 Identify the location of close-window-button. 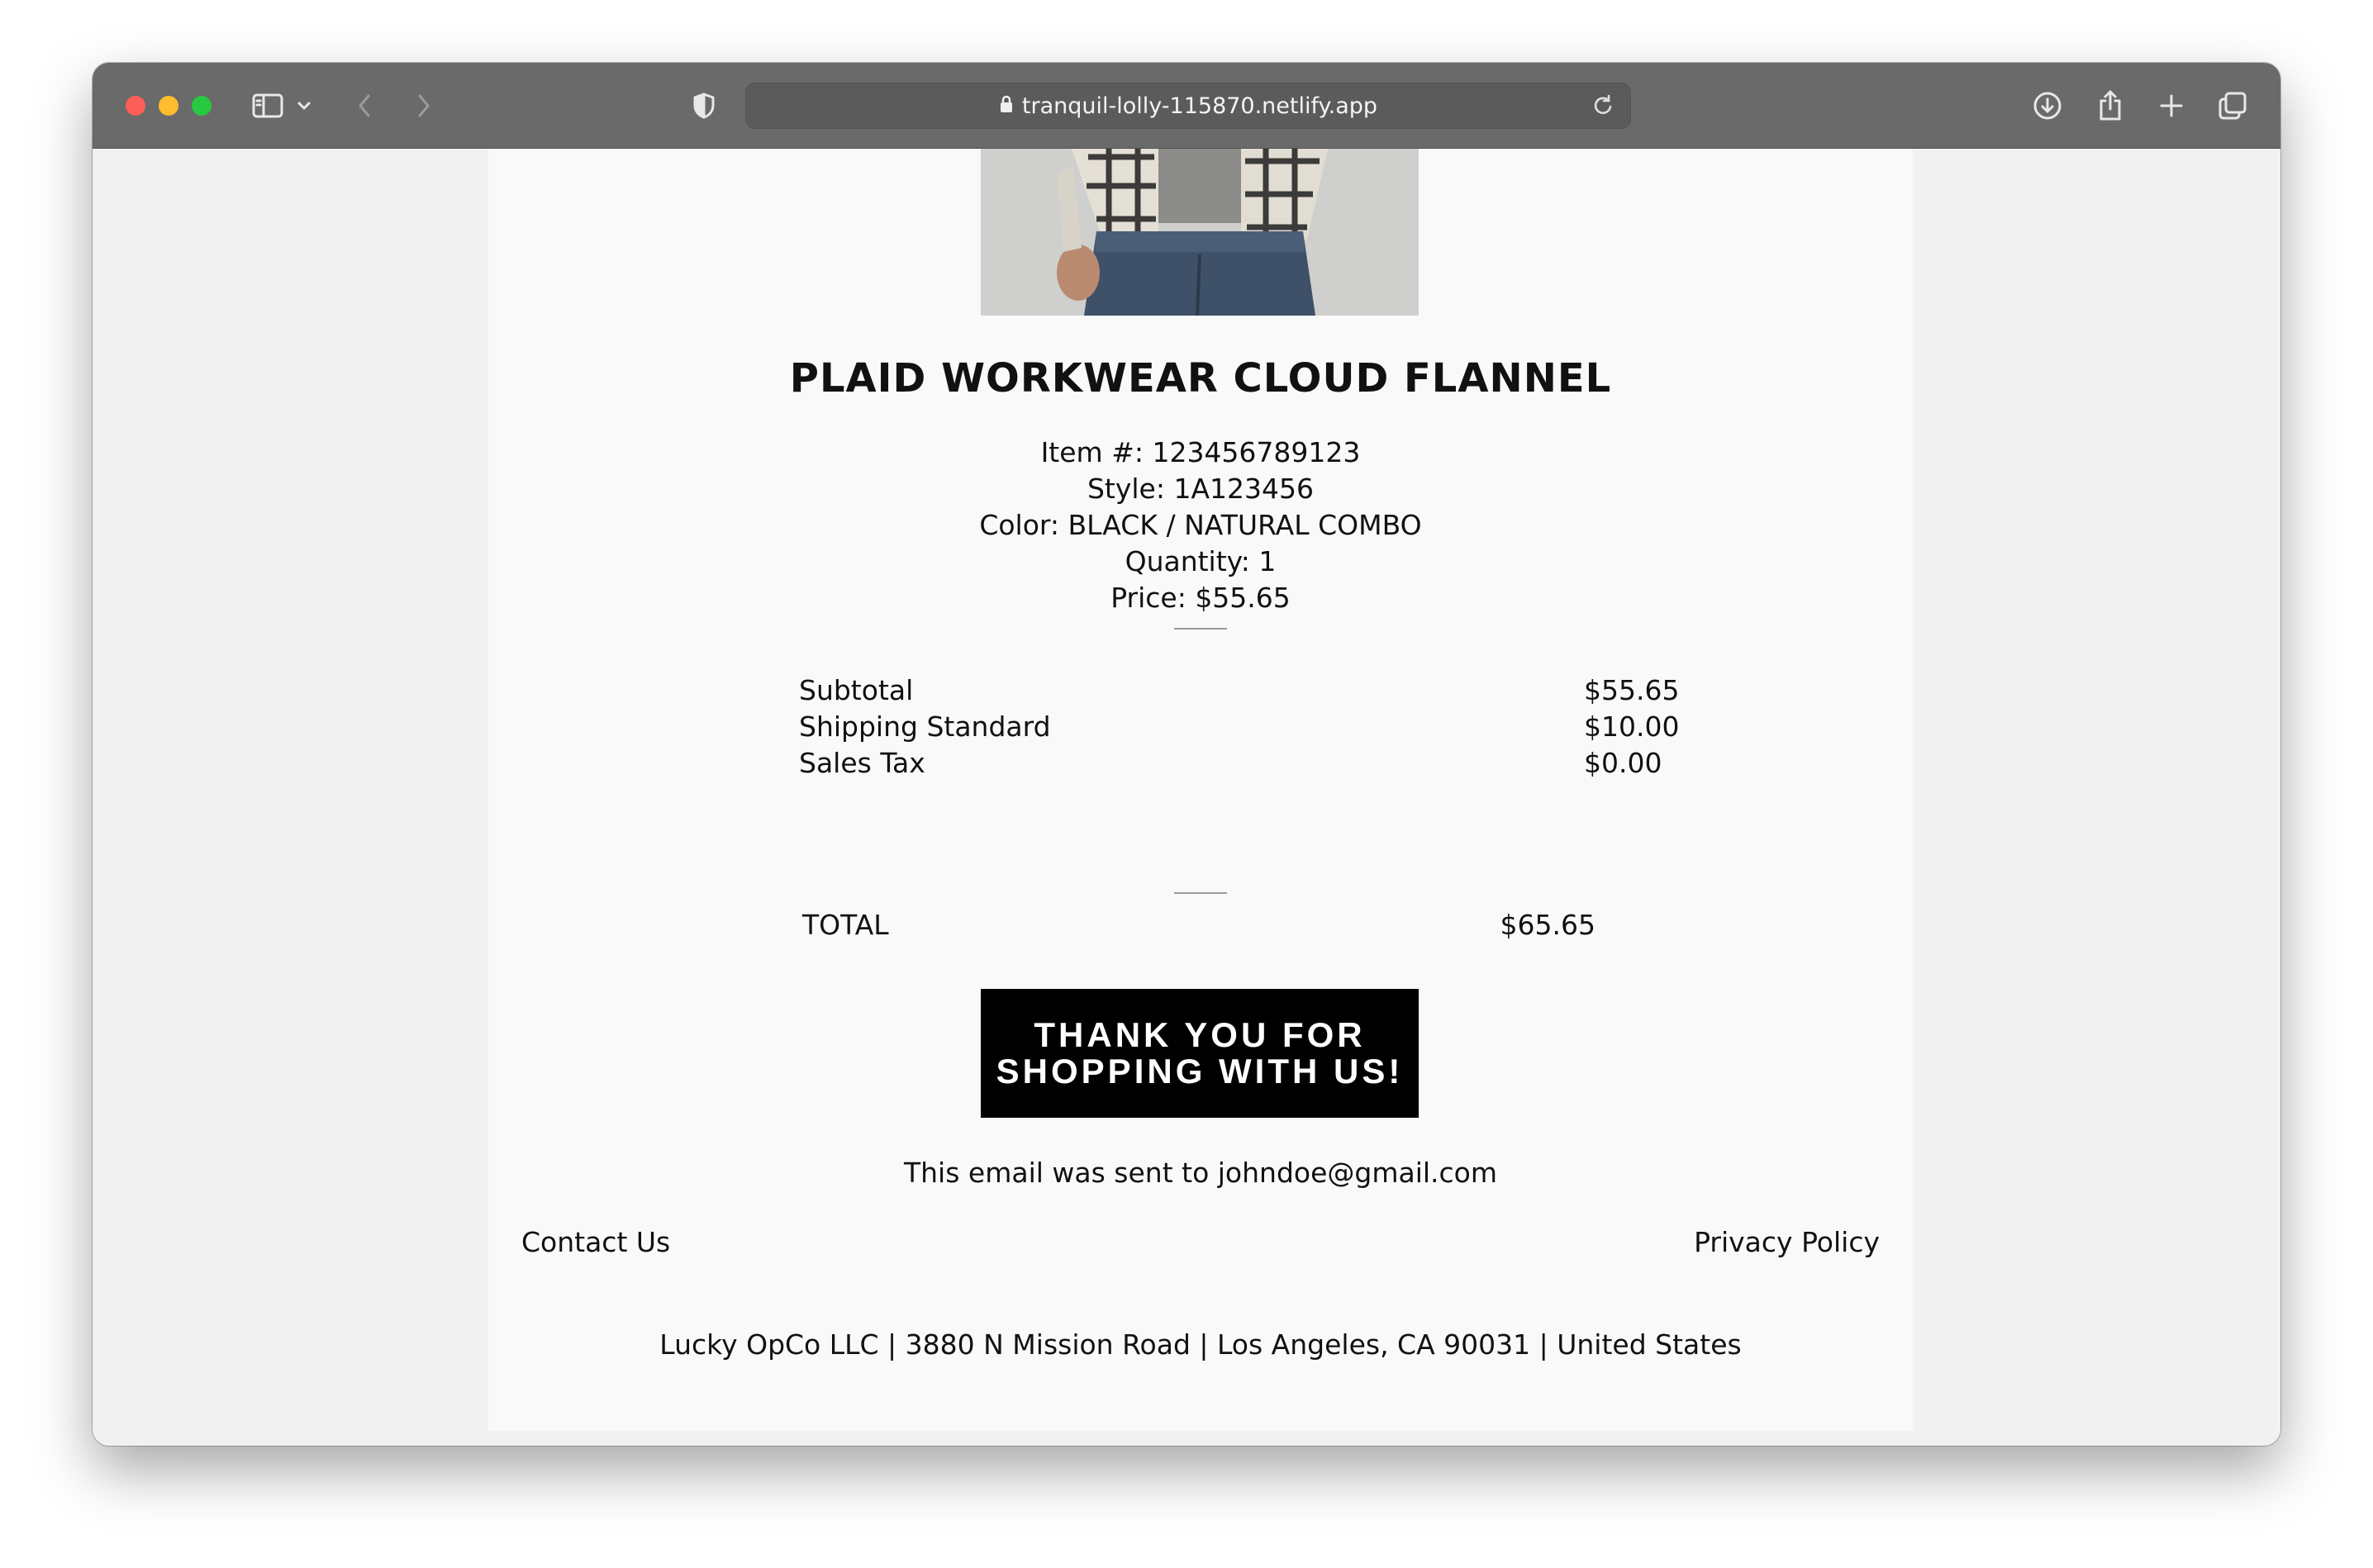
(135, 106).